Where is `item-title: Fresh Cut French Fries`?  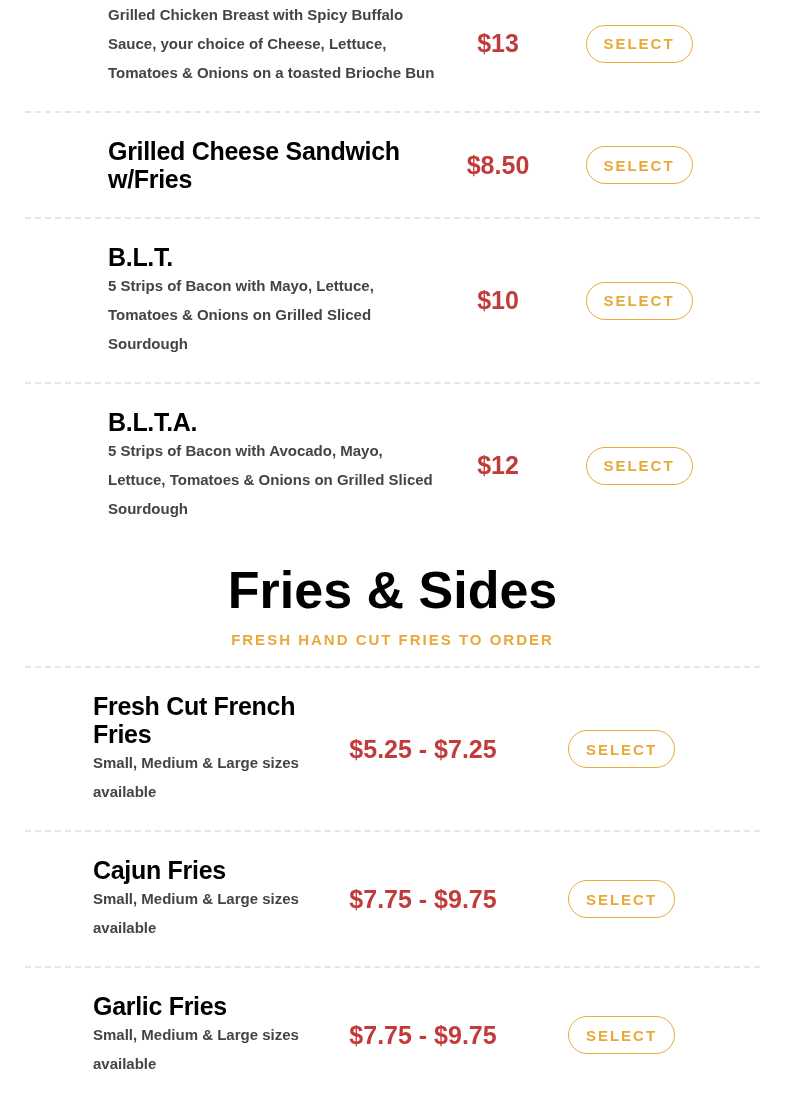
item-title: Fresh Cut French Fries is located at coordinates (195, 720).